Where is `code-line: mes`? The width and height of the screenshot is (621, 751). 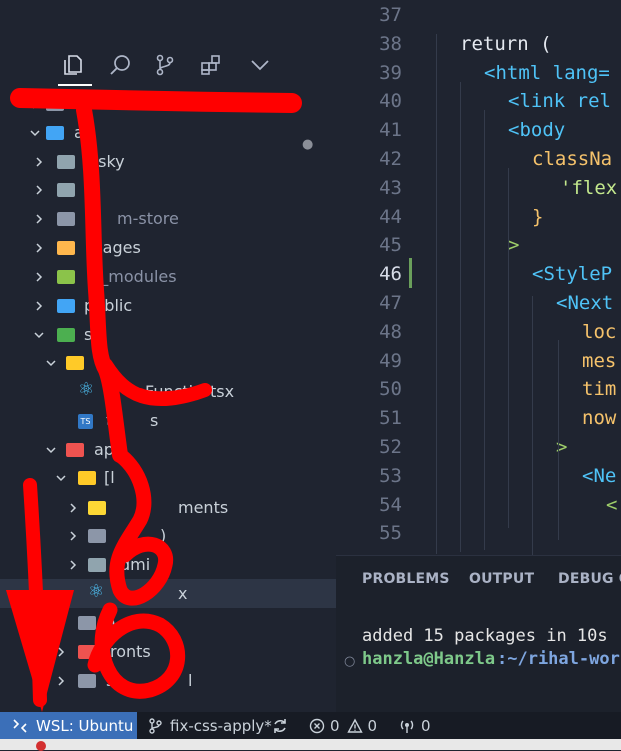 code-line: mes is located at coordinates (599, 360).